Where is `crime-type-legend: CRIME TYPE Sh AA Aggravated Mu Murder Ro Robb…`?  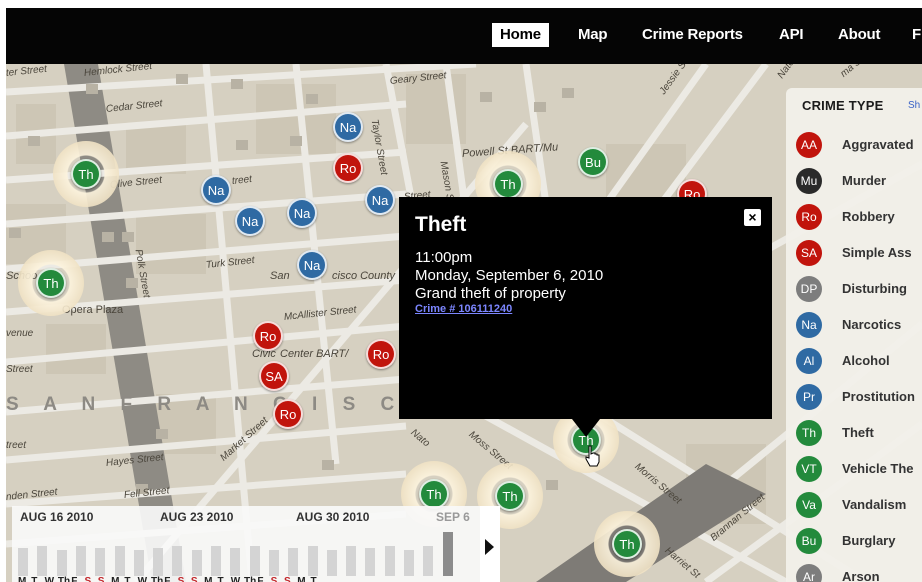
crime-type-legend: CRIME TYPE Sh AA Aggravated Mu Murder Ro Robb… is located at coordinates (854, 335).